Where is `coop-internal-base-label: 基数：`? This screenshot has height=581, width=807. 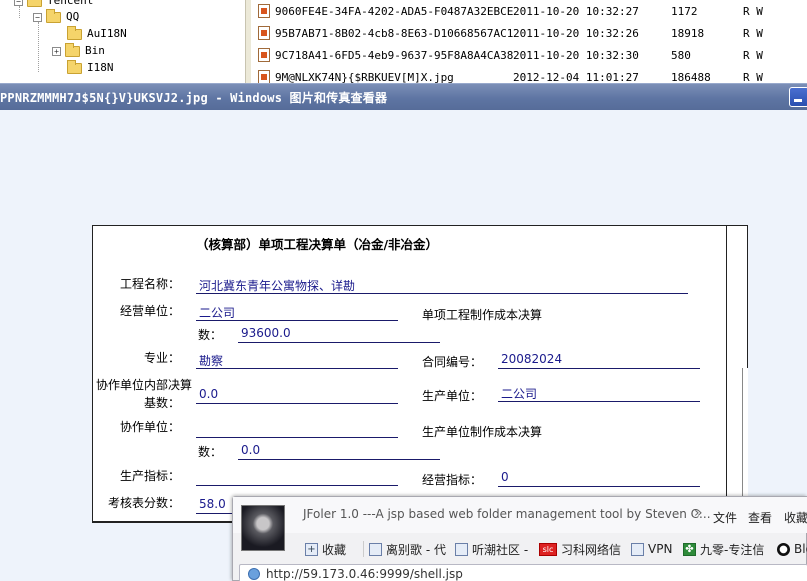 coop-internal-base-label: 基数： is located at coordinates (162, 403).